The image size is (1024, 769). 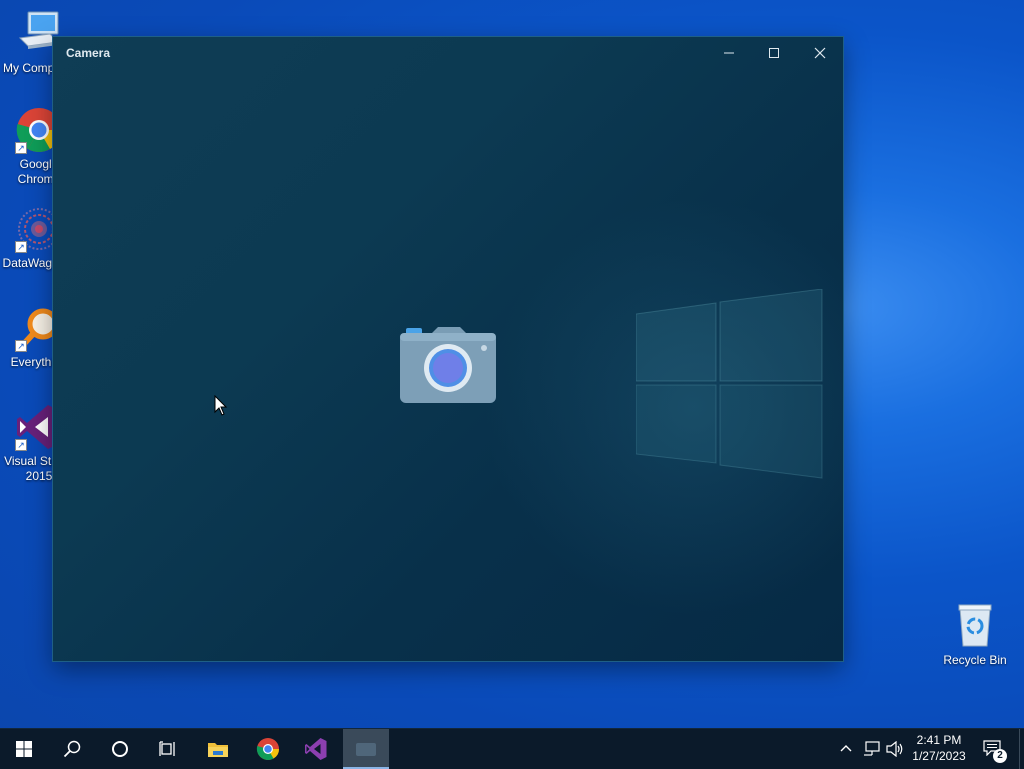 I want to click on desktop-icon-recycle-bin: Recycle Bin, so click(x=975, y=635).